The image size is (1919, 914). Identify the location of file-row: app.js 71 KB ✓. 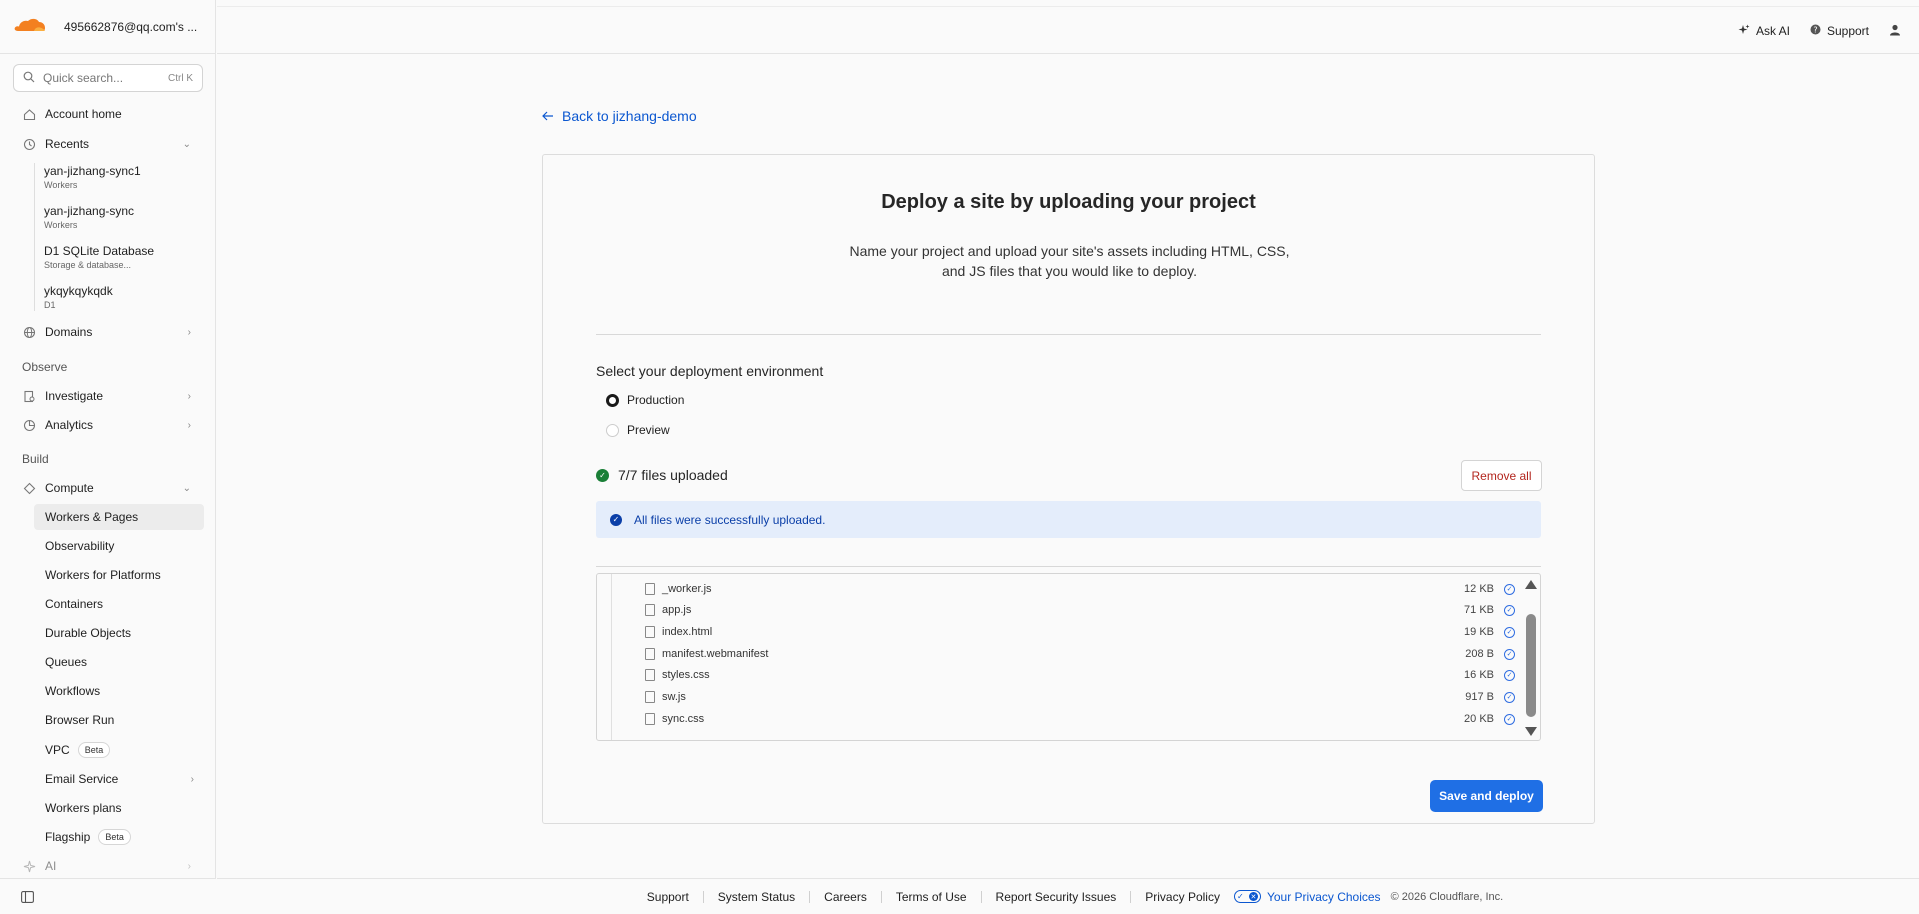
(1080, 610).